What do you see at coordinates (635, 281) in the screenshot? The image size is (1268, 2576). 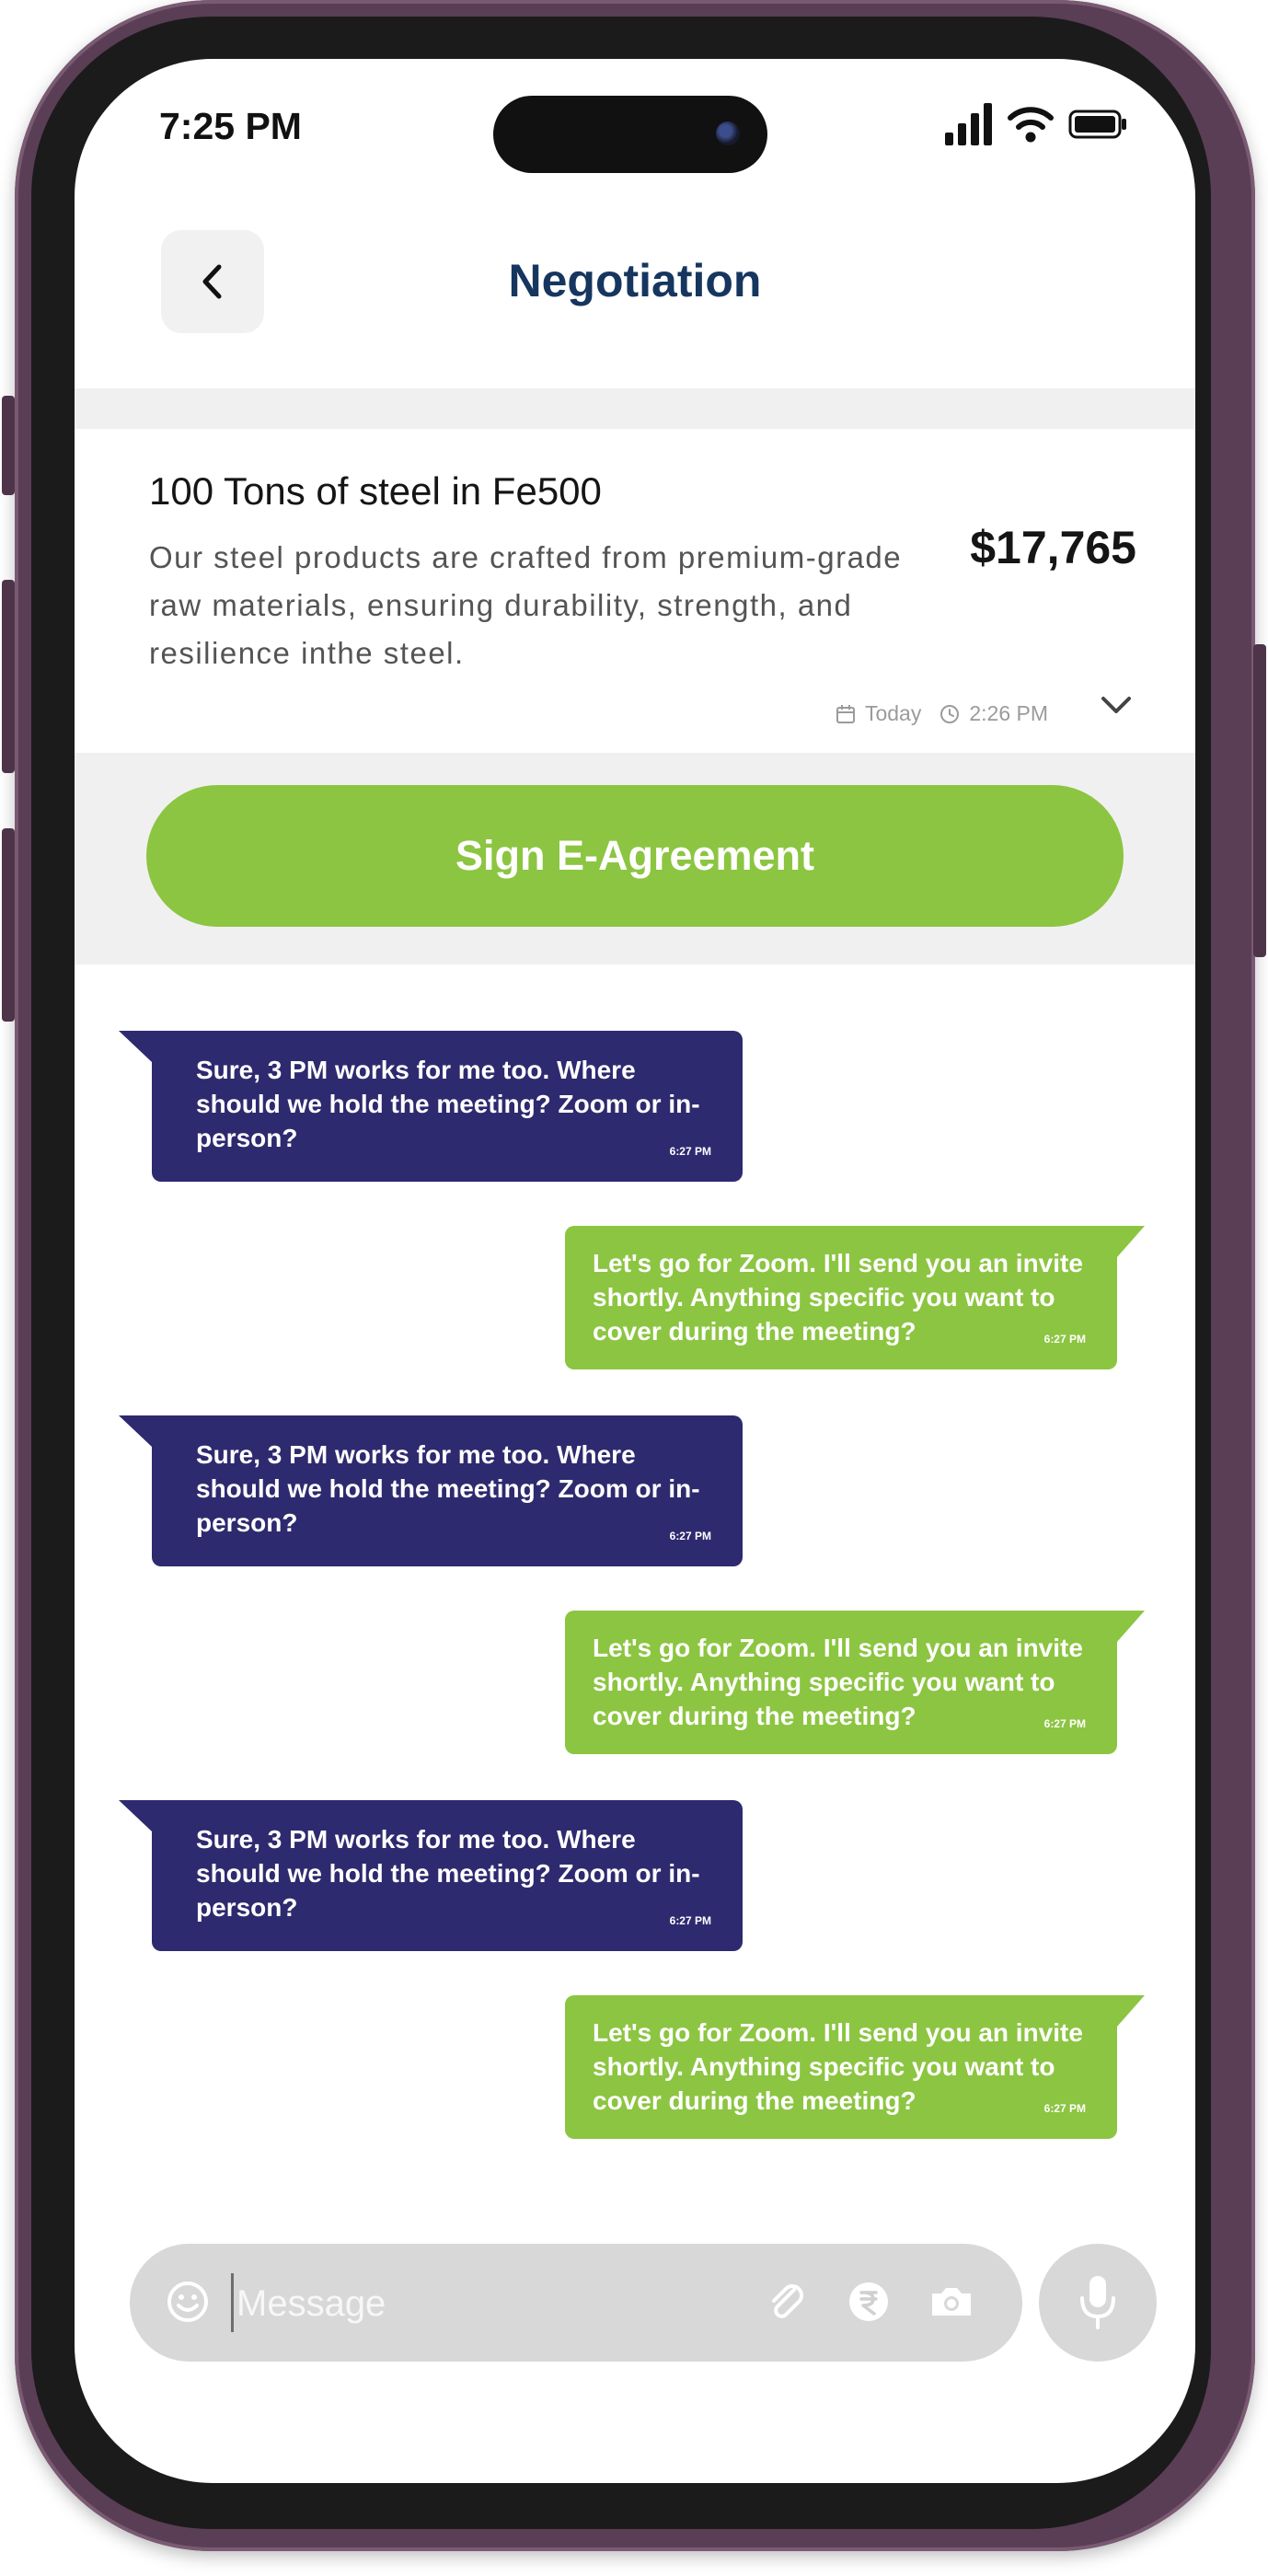 I see `page-title: Negotiation` at bounding box center [635, 281].